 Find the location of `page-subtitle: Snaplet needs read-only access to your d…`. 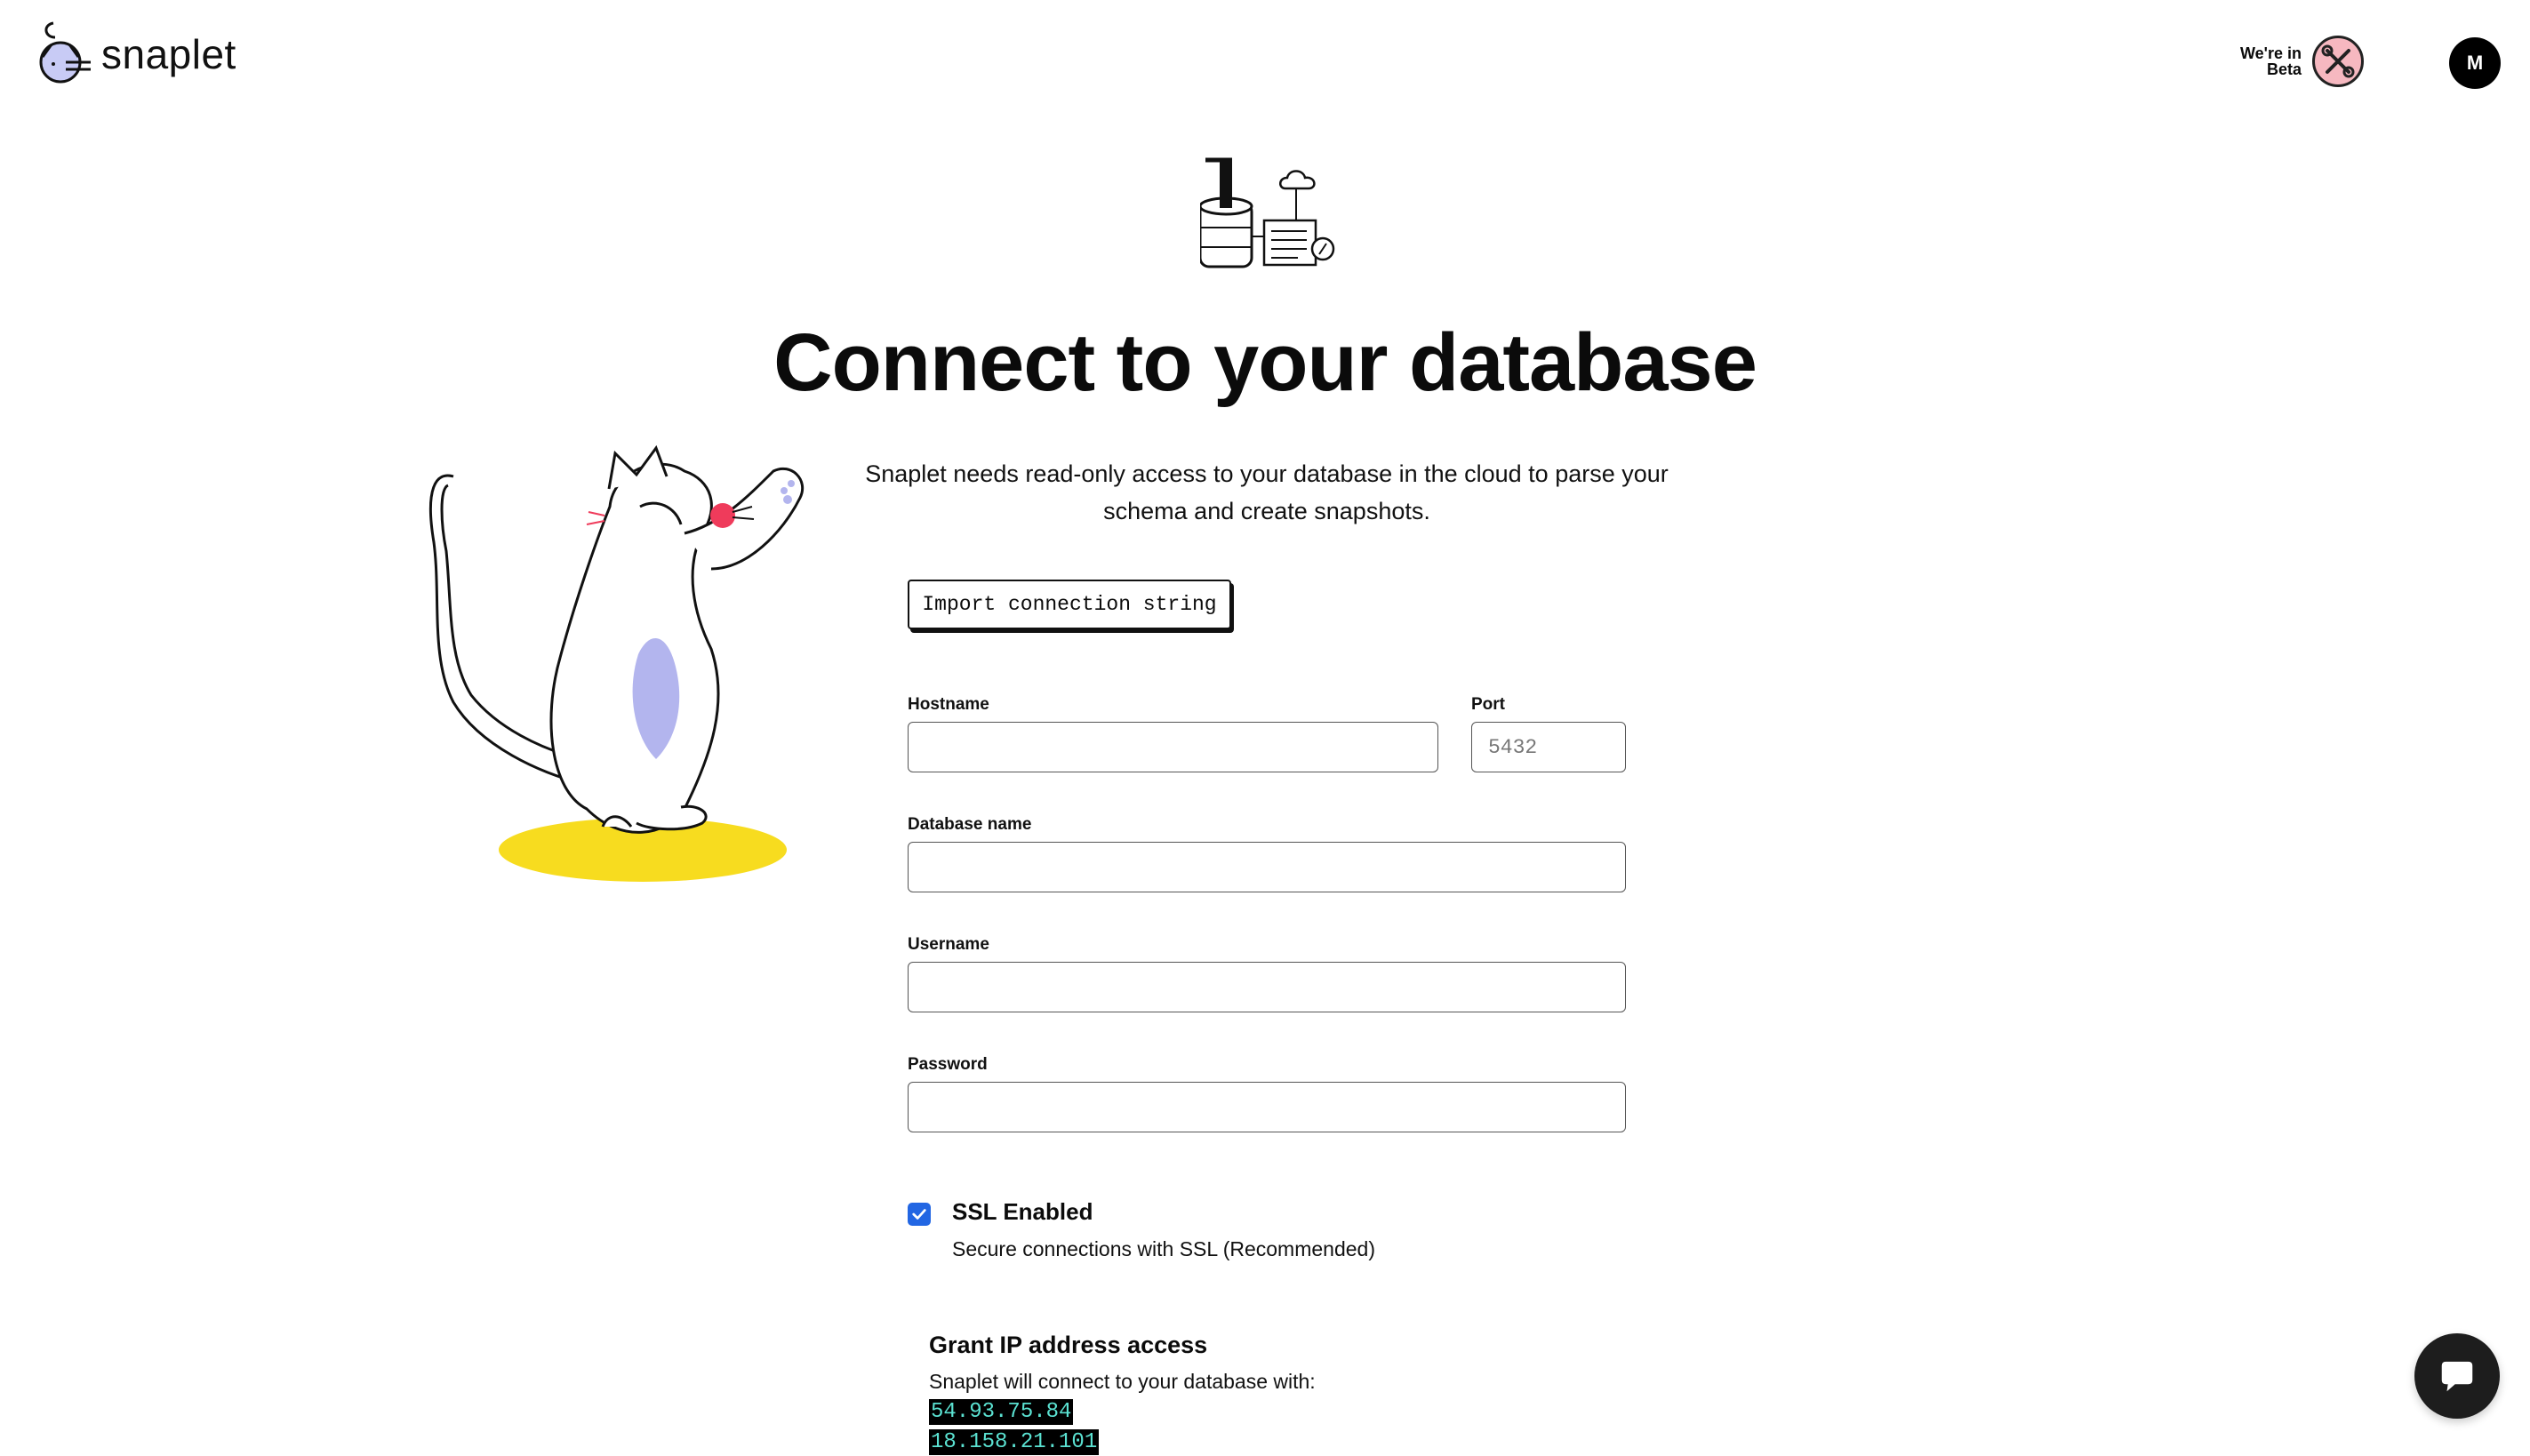

page-subtitle: Snaplet needs read-only access to your d… is located at coordinates (1267, 492).